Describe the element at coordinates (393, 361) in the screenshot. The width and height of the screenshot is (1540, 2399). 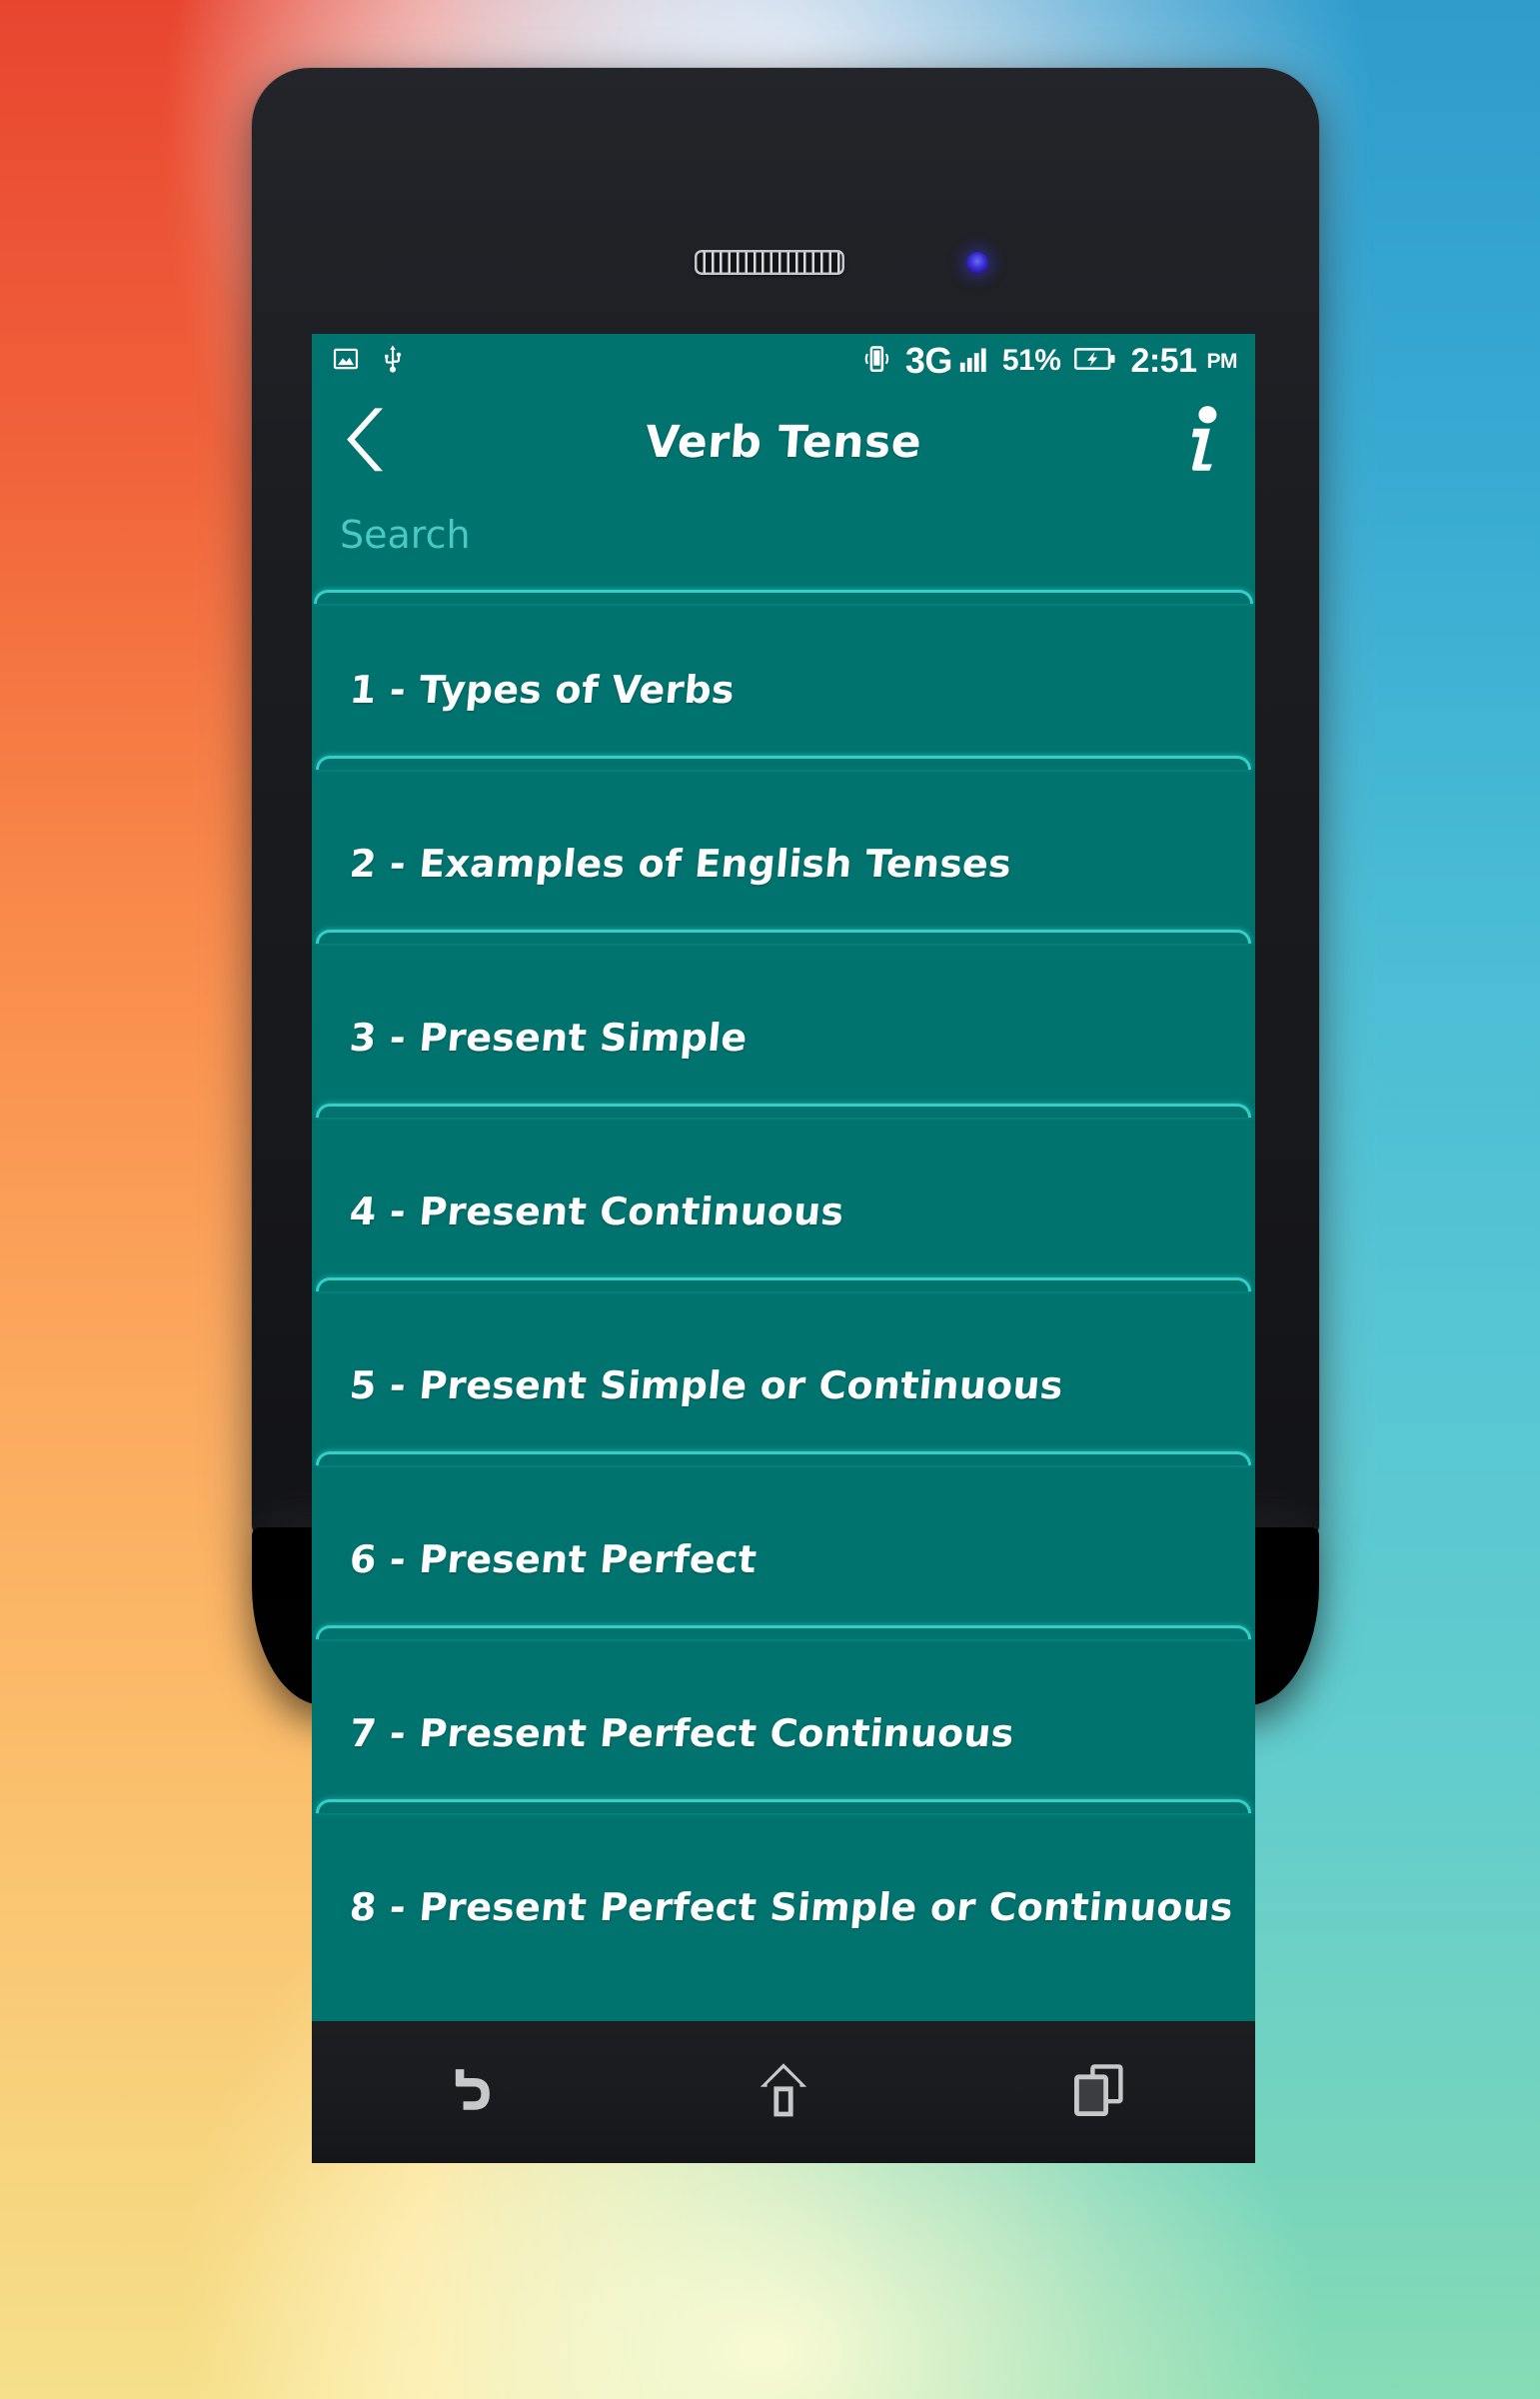
I see `usb-icon` at that location.